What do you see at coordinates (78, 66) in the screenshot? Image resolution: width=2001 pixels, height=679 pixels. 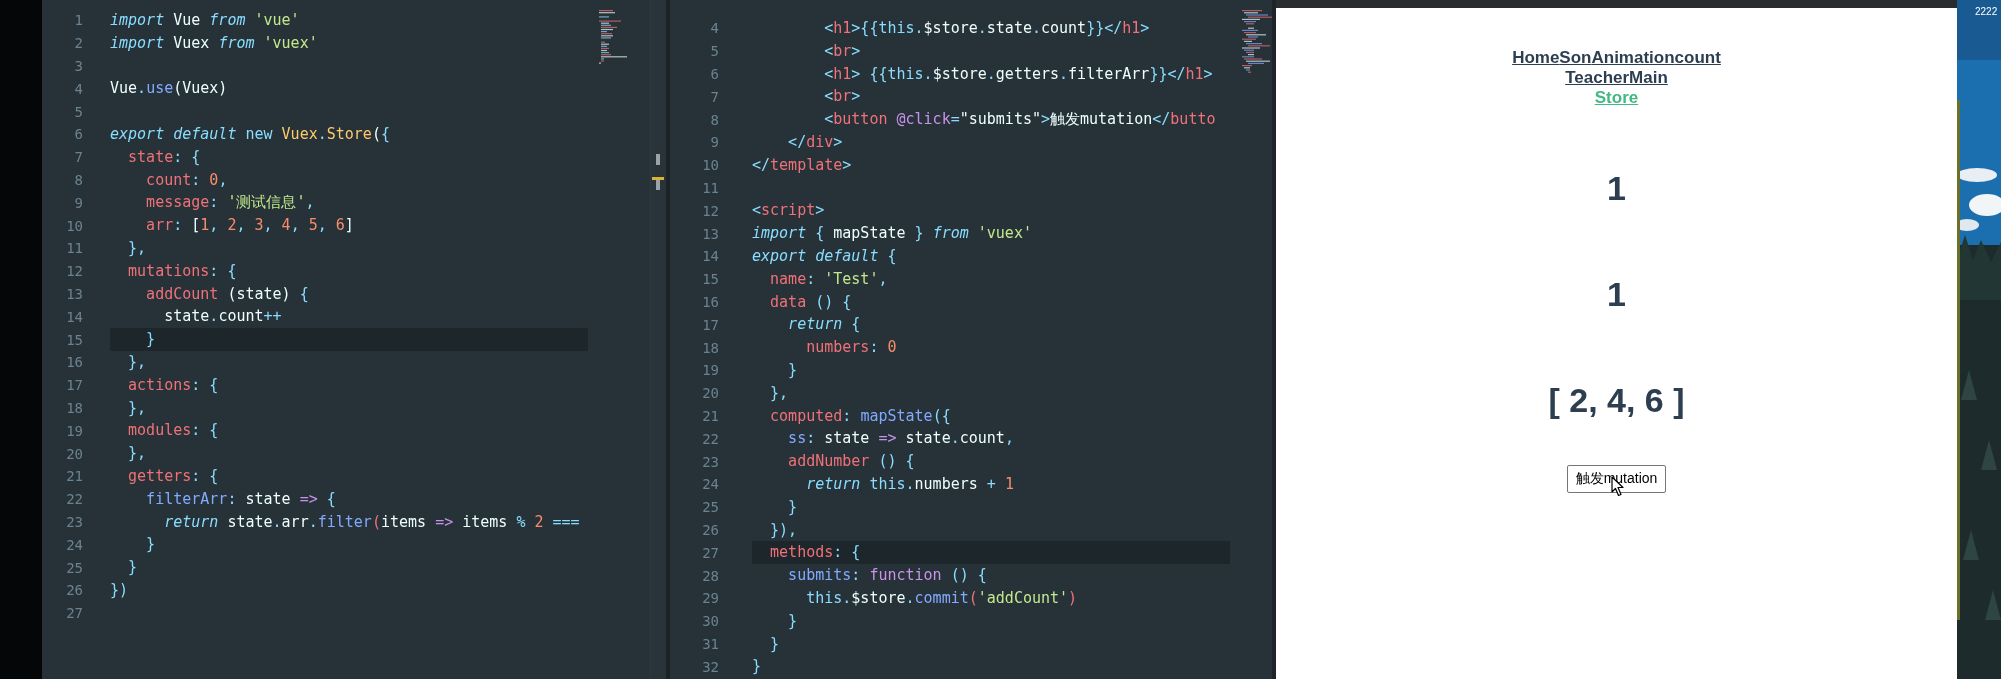 I see `line-number: 3` at bounding box center [78, 66].